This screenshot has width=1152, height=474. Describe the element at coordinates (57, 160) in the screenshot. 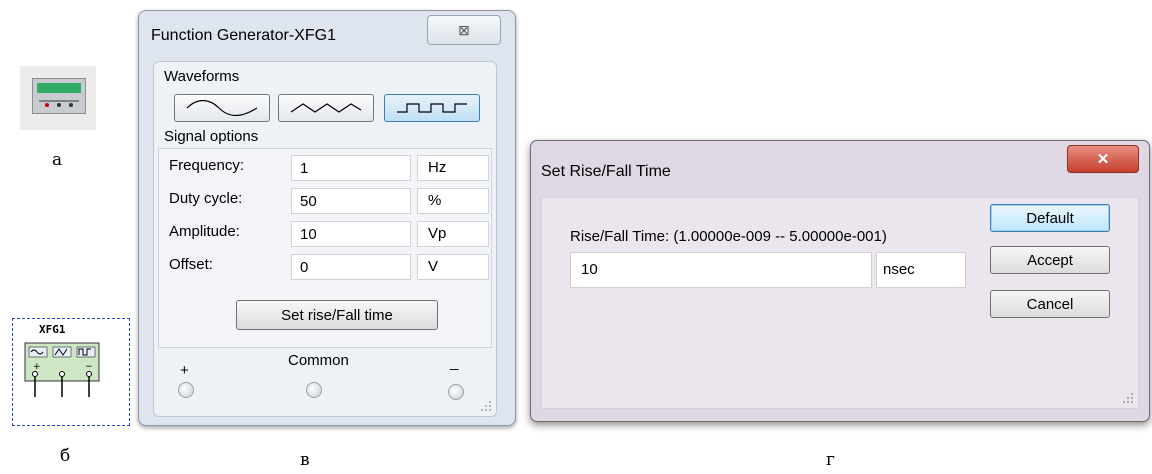

I see `caption-a: а` at that location.